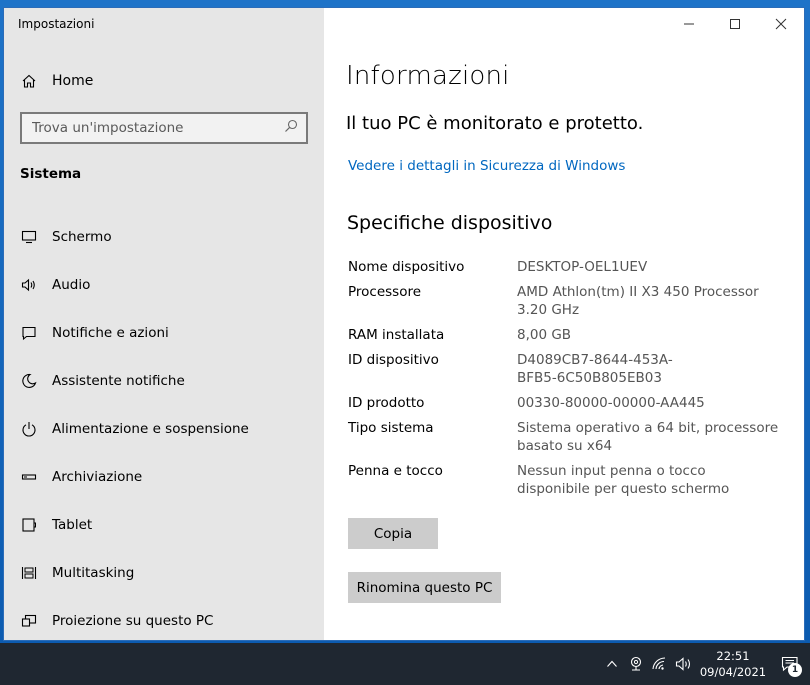 Image resolution: width=810 pixels, height=685 pixels. What do you see at coordinates (611, 403) in the screenshot?
I see `spec-value: 00330-80000-00000-AA445` at bounding box center [611, 403].